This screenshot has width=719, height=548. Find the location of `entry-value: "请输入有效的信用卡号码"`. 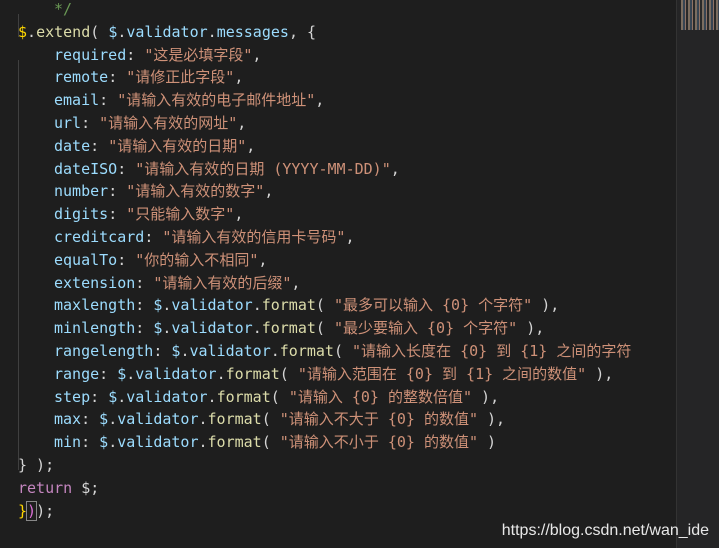

entry-value: "请输入有效的信用卡号码" is located at coordinates (254, 236).